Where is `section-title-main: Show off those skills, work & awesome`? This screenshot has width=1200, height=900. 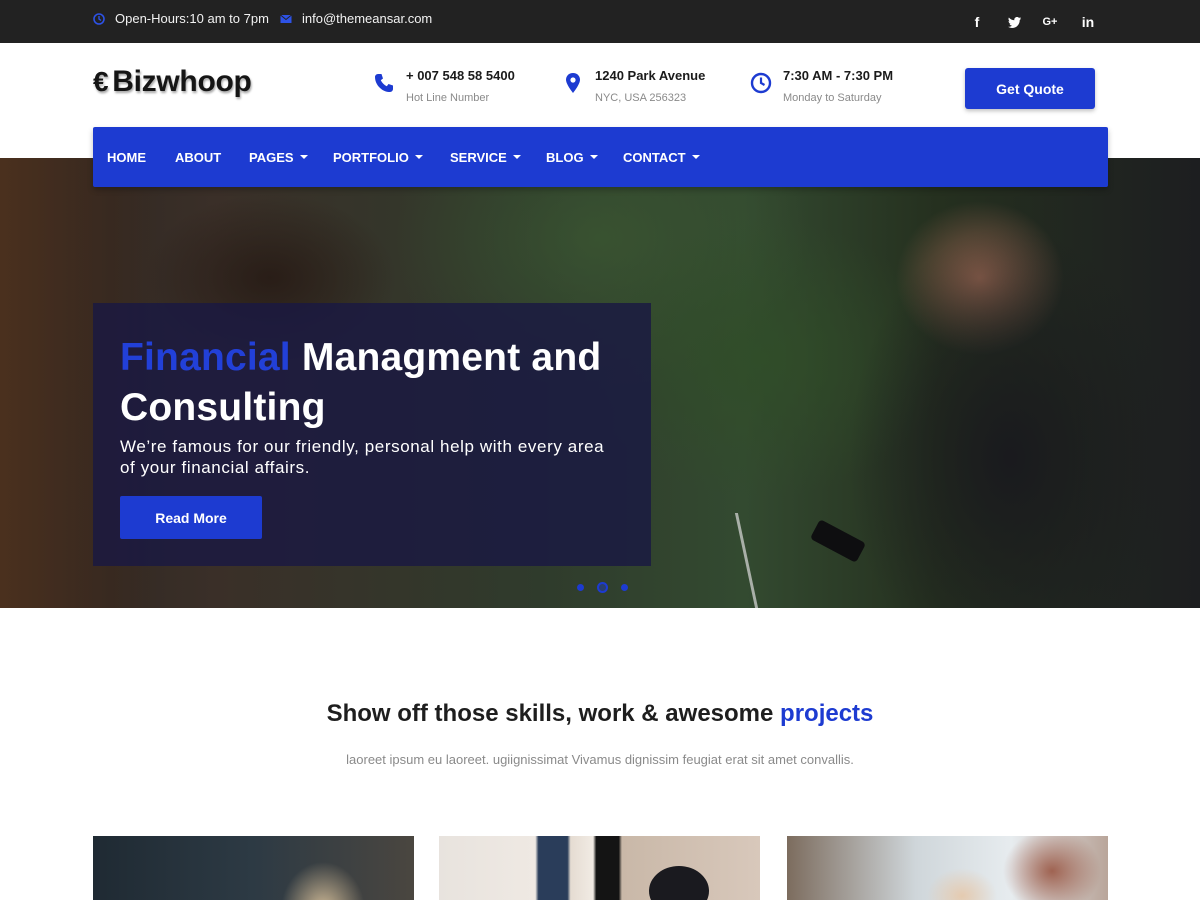
section-title-main: Show off those skills, work & awesome is located at coordinates (550, 713).